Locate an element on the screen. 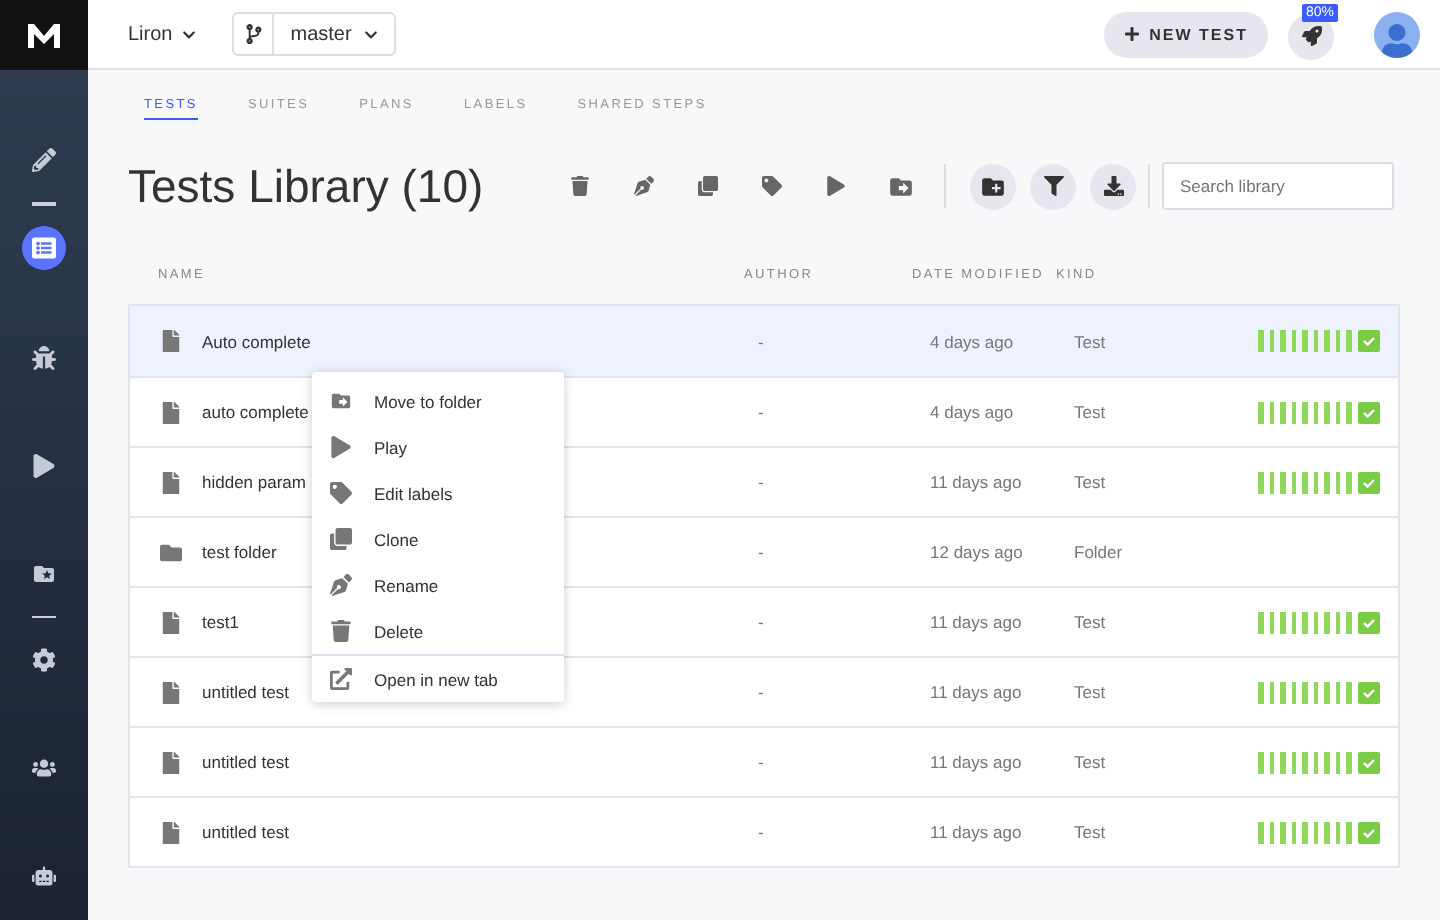 This screenshot has width=1440, height=920. new-test-button: NEW TEST is located at coordinates (1185, 34).